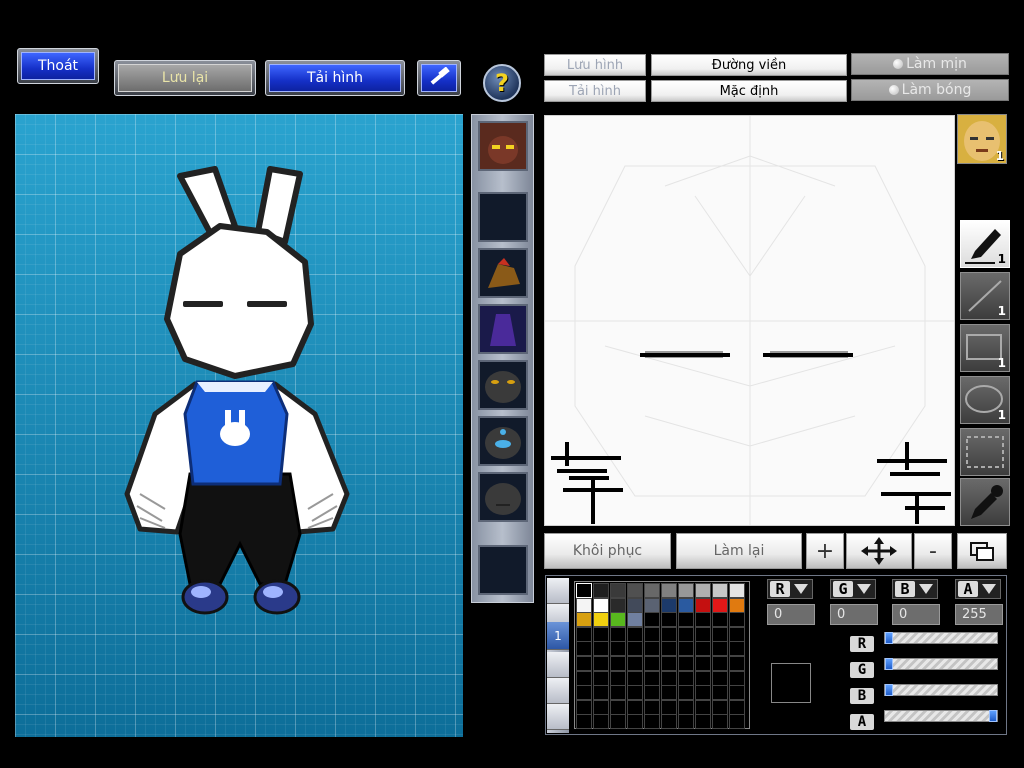 This screenshot has width=1024, height=768. What do you see at coordinates (58, 66) in the screenshot?
I see `exit-button: Thoát` at bounding box center [58, 66].